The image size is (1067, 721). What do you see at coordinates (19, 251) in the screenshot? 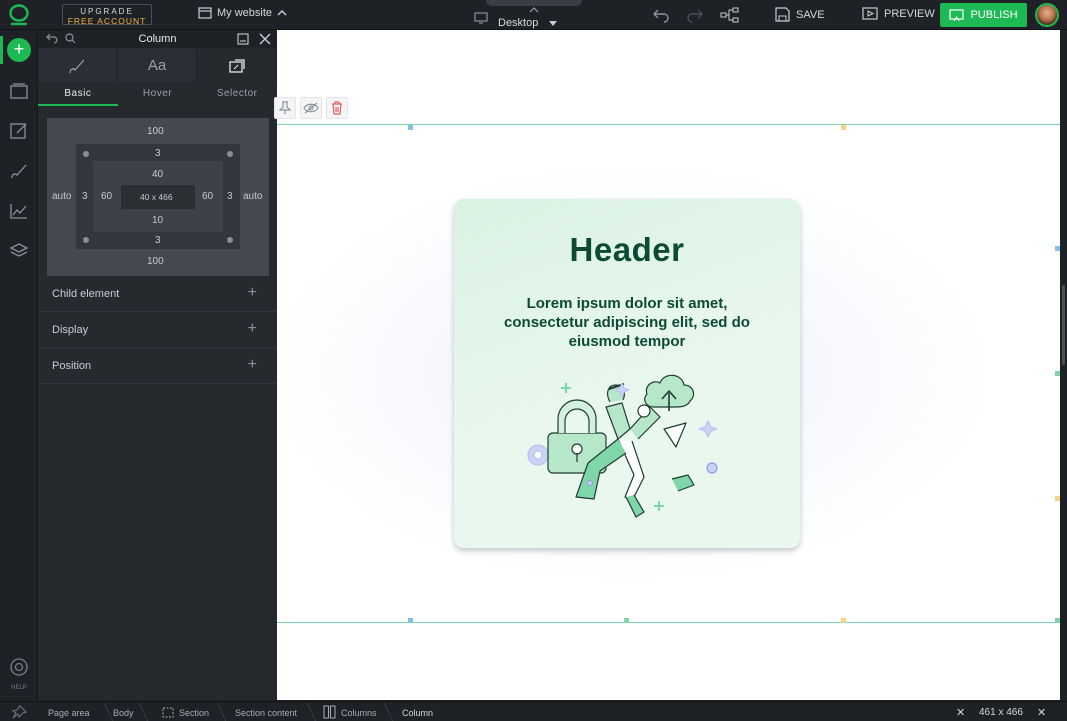
I see `layers-icon` at bounding box center [19, 251].